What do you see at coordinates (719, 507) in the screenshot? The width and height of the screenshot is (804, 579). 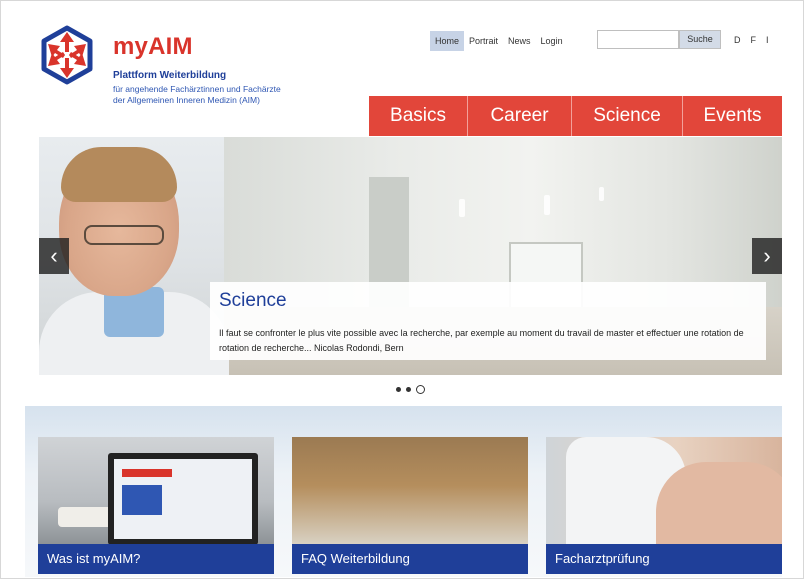 I see `teaser-image-patient-back` at bounding box center [719, 507].